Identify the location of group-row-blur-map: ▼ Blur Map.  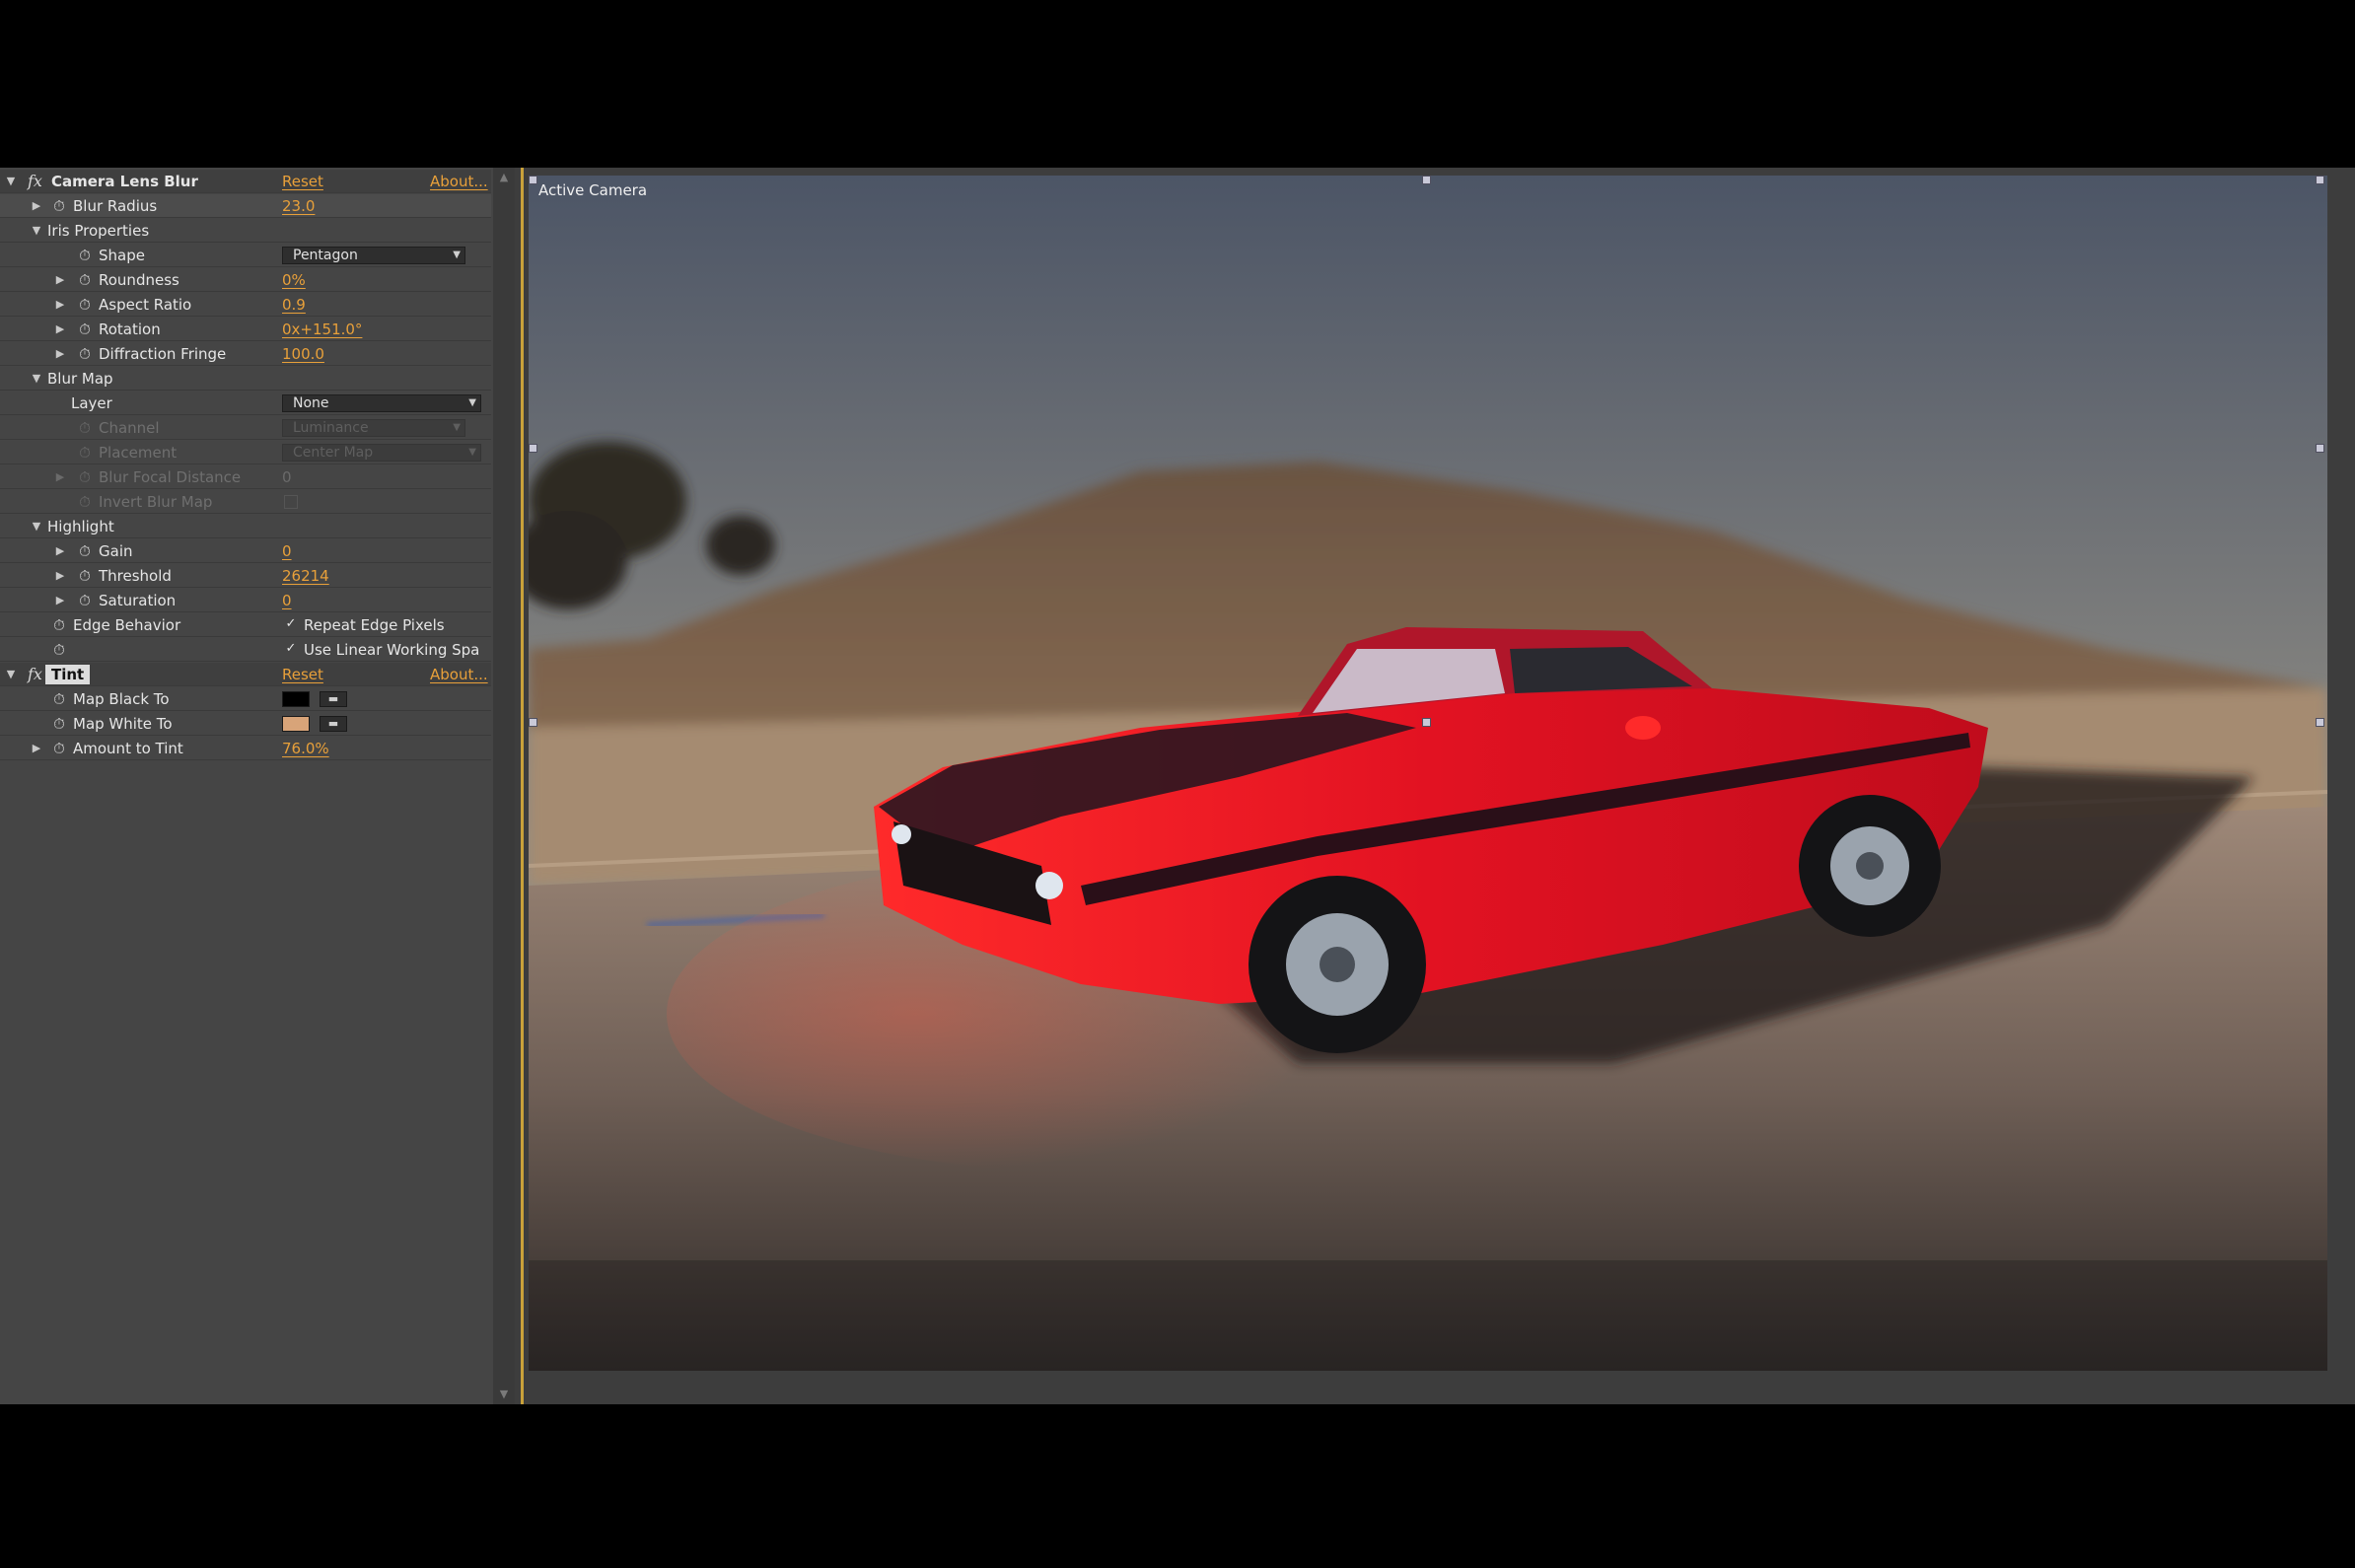
(245, 379).